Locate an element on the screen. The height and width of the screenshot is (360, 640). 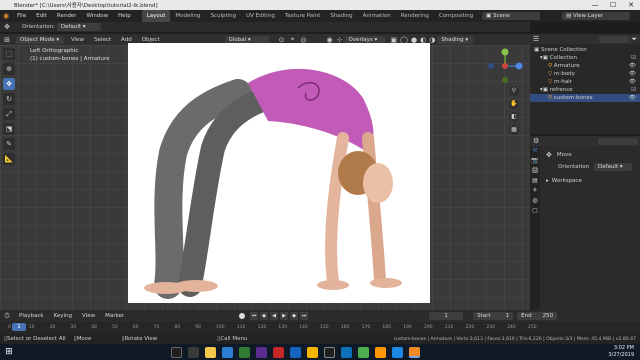
current-frame-field: 1 is located at coordinates (446, 316).